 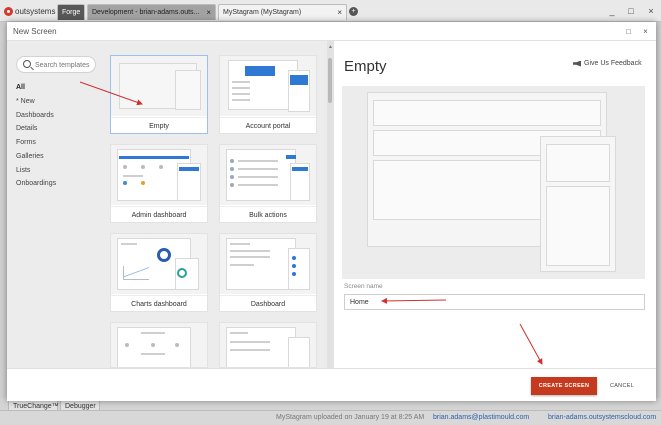 What do you see at coordinates (159, 125) in the screenshot?
I see `template-label: Empty` at bounding box center [159, 125].